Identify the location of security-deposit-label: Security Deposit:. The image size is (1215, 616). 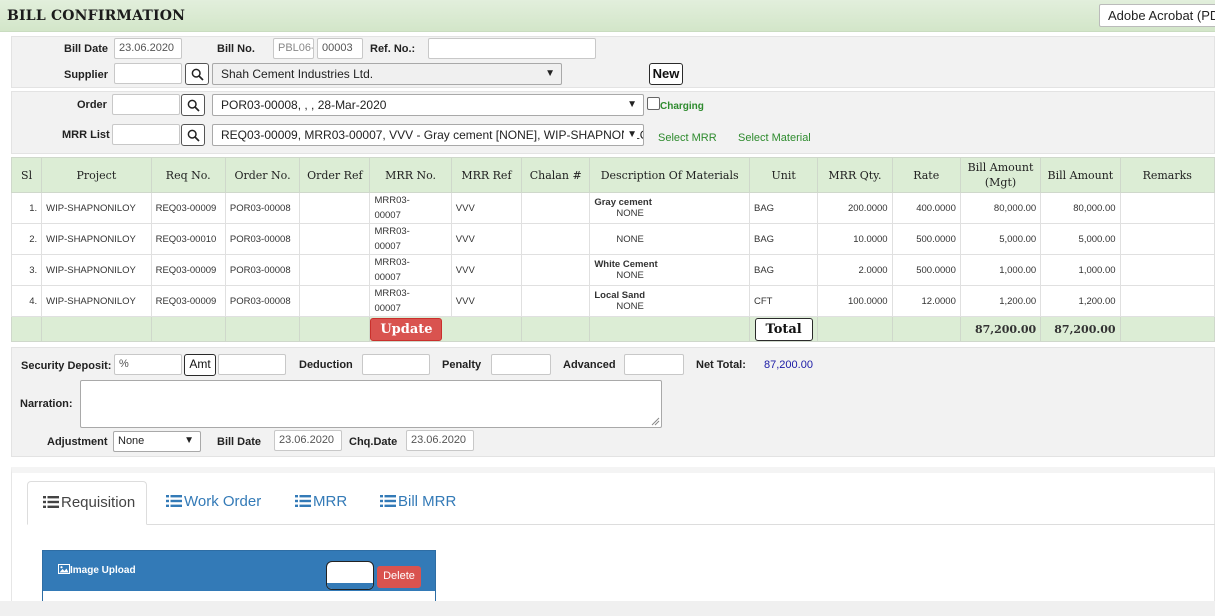
(66, 366).